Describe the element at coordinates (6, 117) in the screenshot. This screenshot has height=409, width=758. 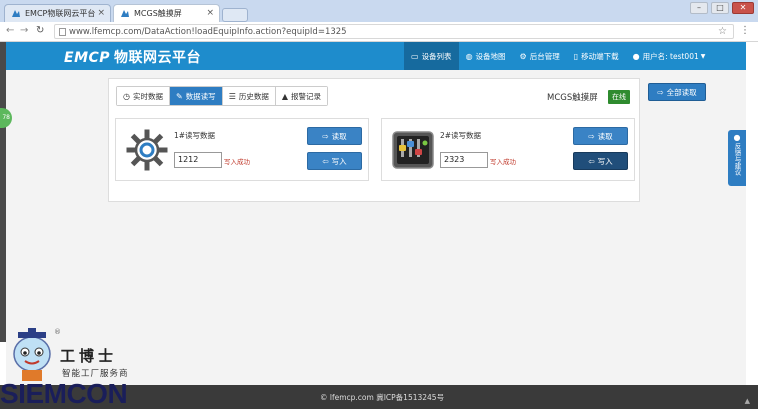
I see `left-badge-count: 78` at that location.